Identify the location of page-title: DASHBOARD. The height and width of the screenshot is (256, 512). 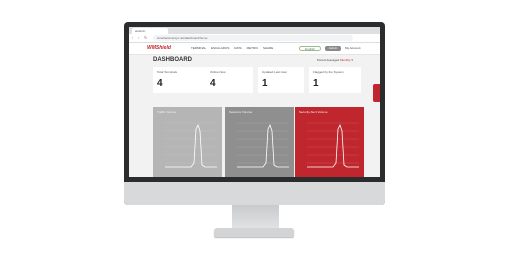
(172, 60).